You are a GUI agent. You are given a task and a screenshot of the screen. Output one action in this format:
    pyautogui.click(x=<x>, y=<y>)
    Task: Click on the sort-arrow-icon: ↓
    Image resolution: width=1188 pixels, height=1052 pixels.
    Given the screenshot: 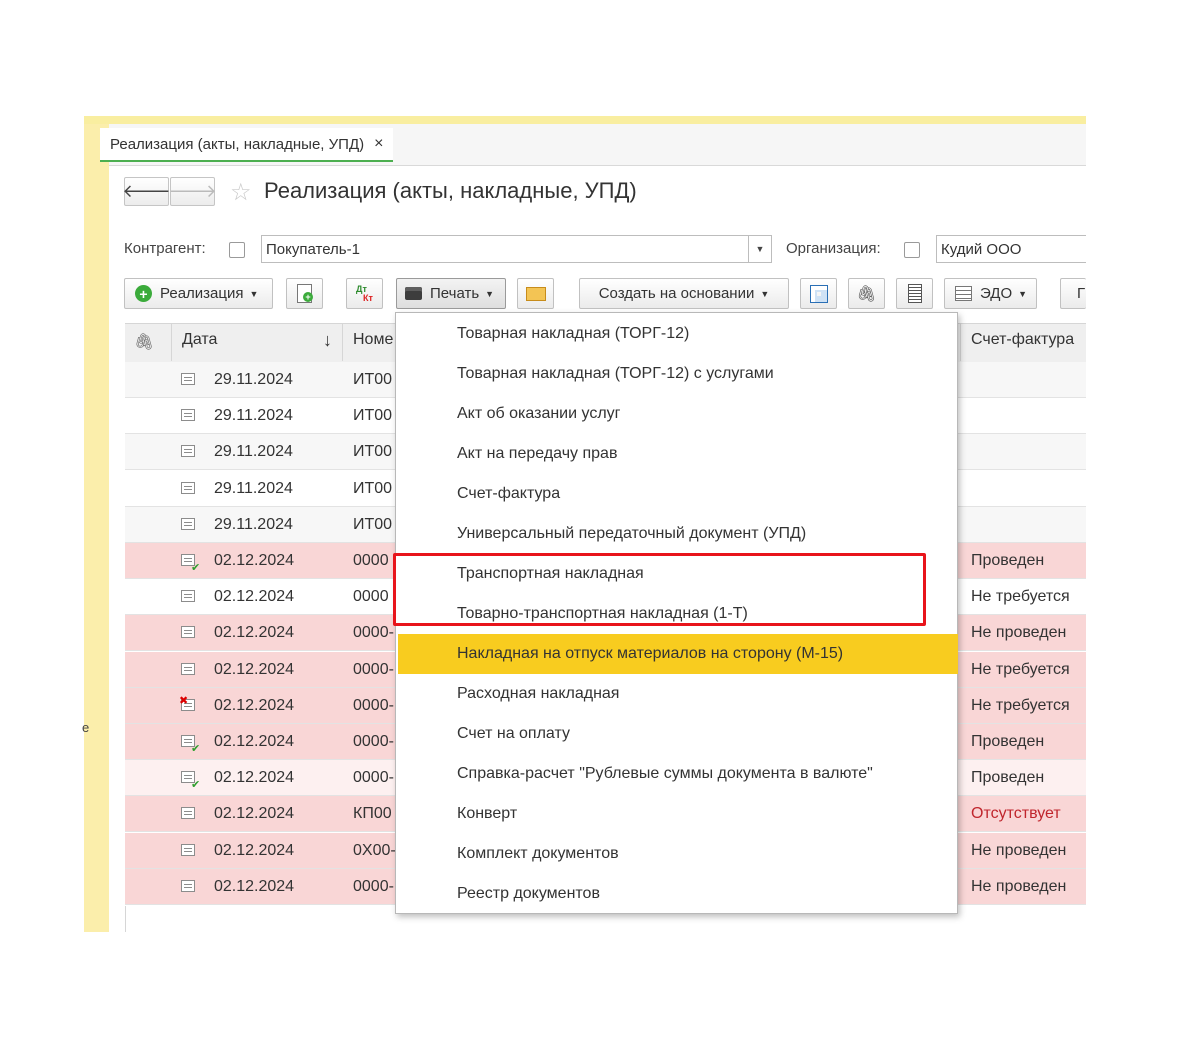 What is the action you would take?
    pyautogui.click(x=327, y=340)
    